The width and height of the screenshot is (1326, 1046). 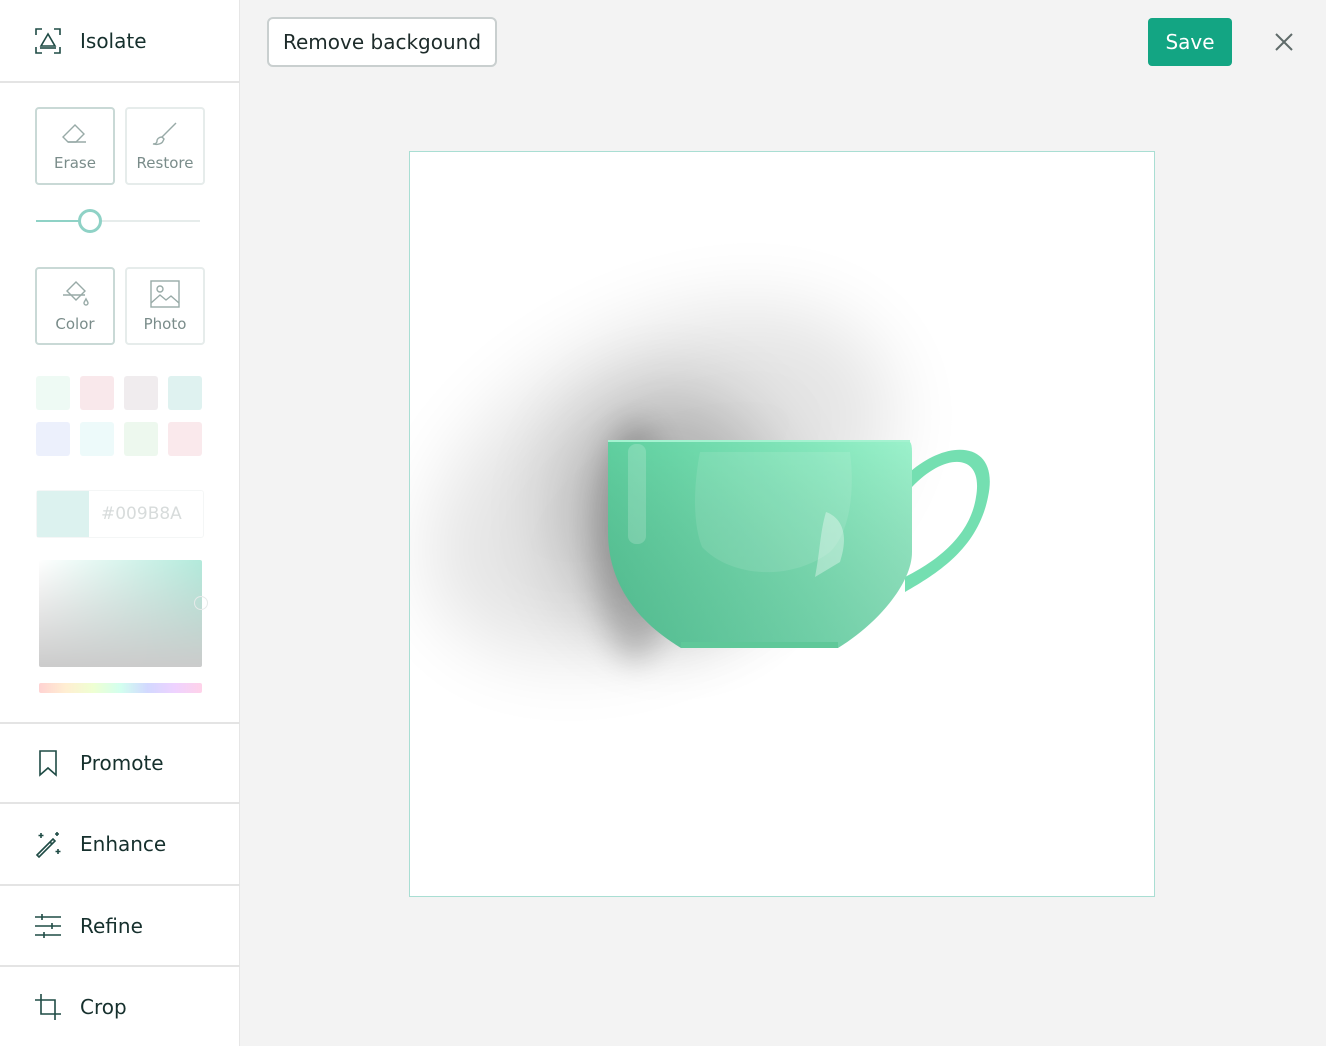 What do you see at coordinates (48, 1007) in the screenshot?
I see `crop-icon` at bounding box center [48, 1007].